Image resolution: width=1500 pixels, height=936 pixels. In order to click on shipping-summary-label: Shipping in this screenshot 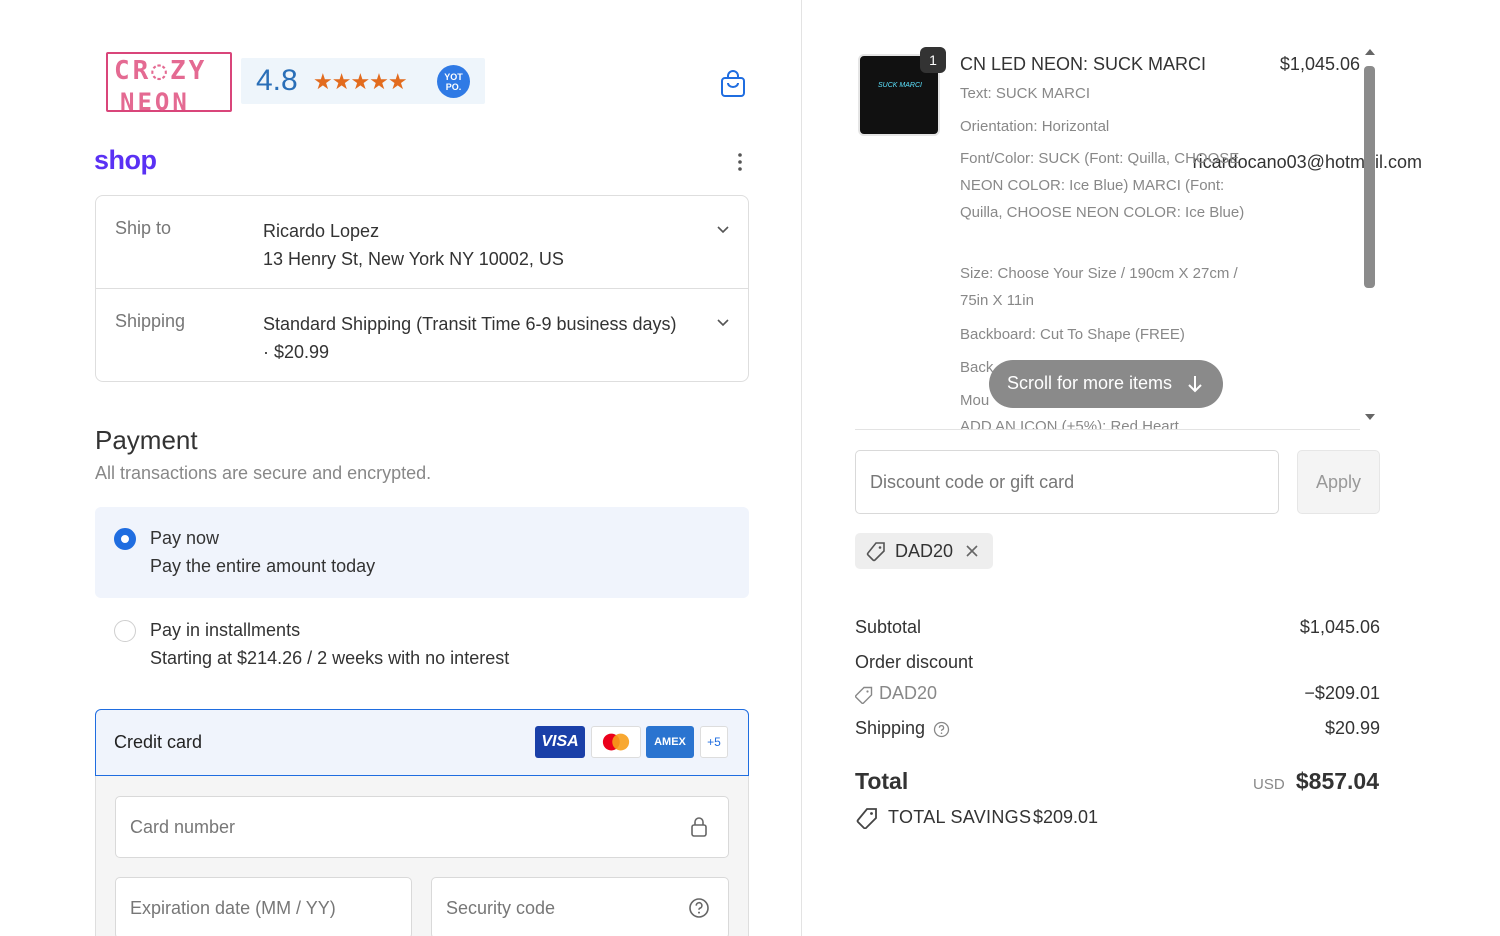, I will do `click(890, 728)`.